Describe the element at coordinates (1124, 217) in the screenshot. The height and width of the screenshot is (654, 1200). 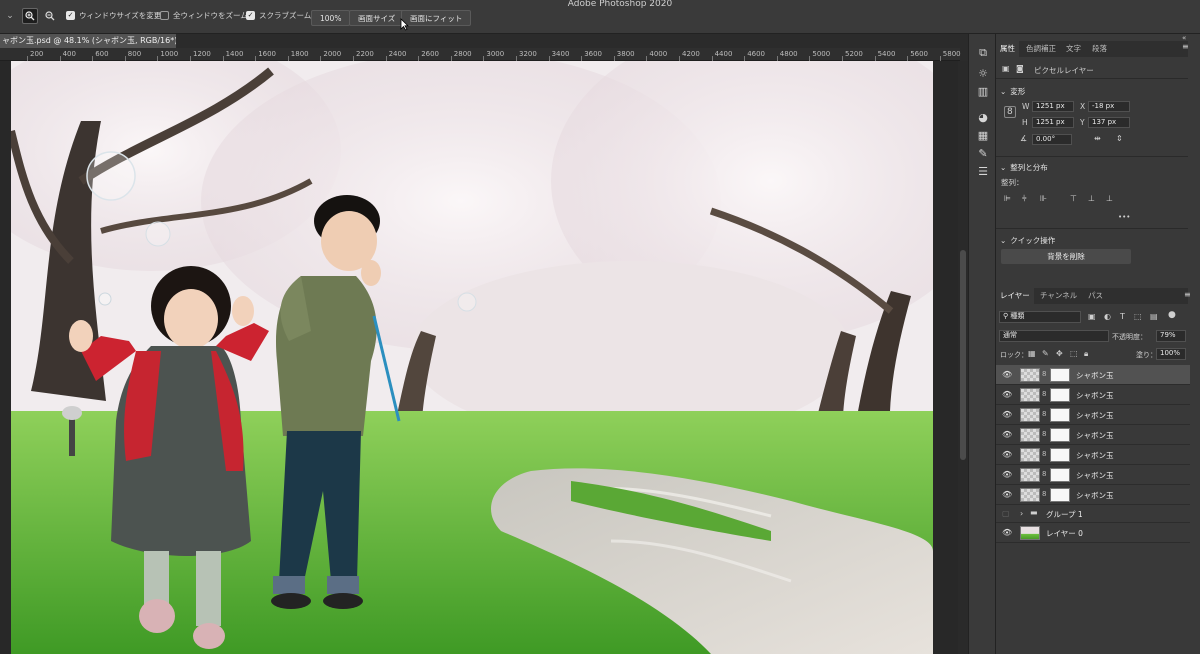
I see `more-options-button: •••` at that location.